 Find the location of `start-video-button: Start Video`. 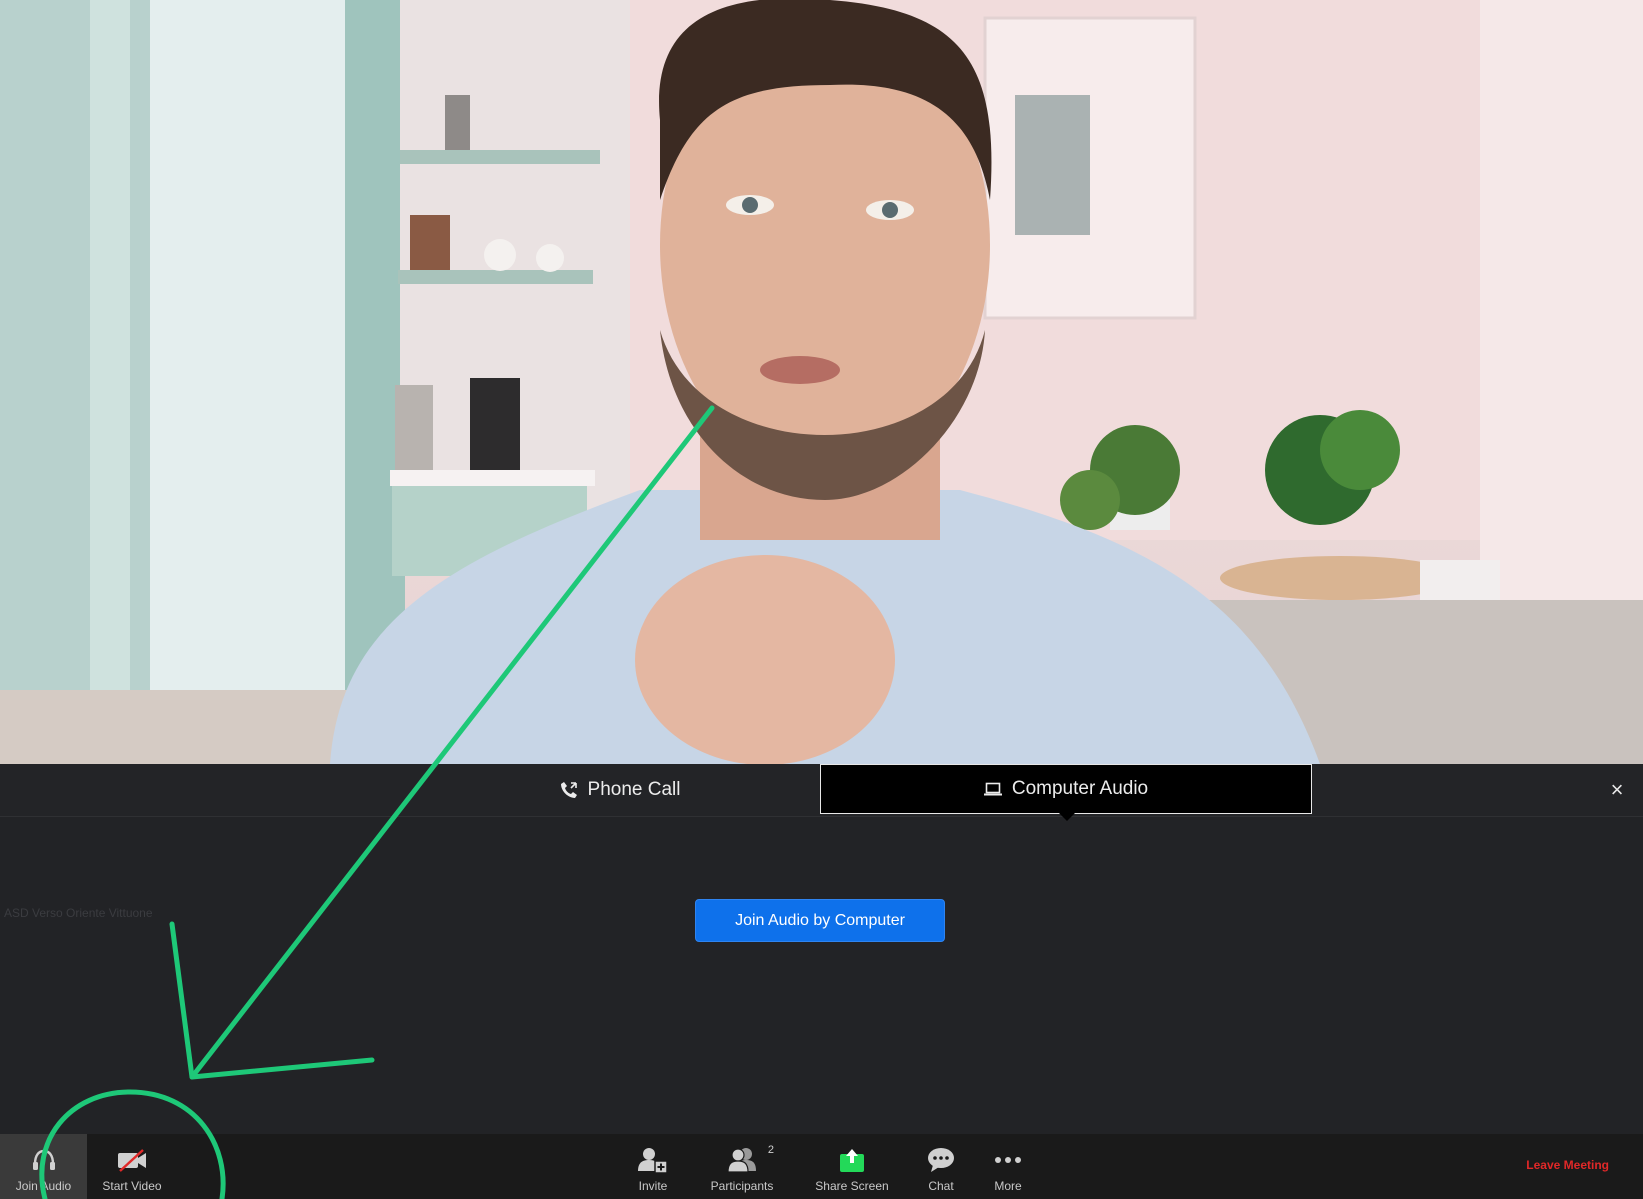

start-video-button: Start Video is located at coordinates (132, 1166).